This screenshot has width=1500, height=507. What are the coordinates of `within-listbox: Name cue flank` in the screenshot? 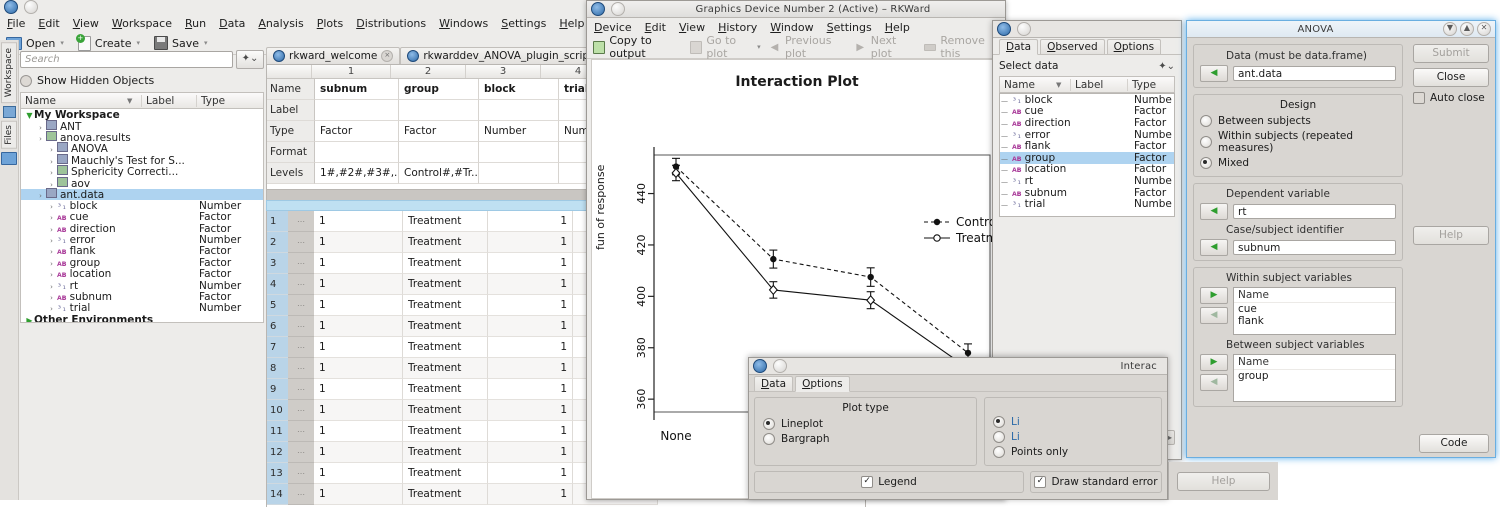 It's located at (1314, 311).